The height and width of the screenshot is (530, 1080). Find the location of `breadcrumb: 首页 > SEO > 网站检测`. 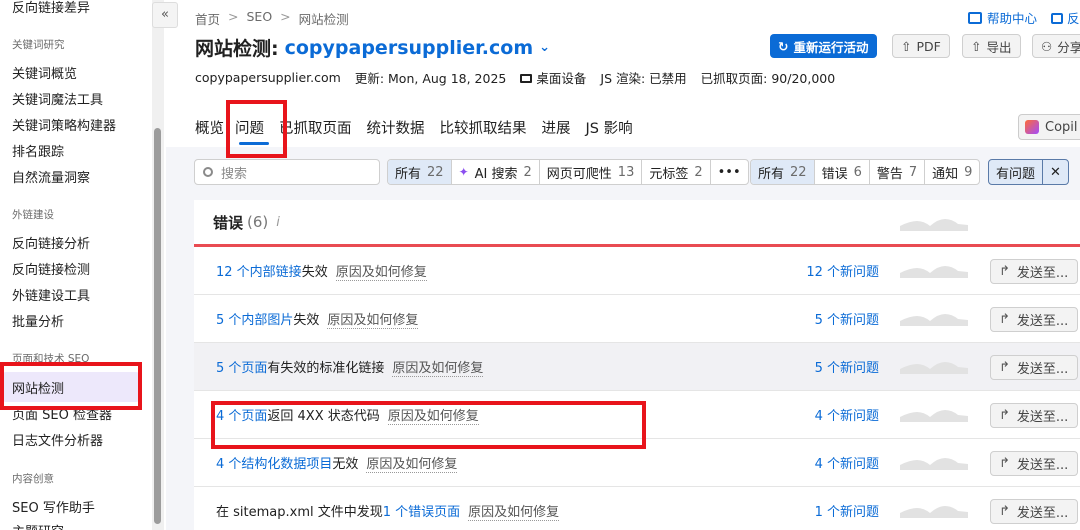

breadcrumb: 首页 > SEO > 网站检测 is located at coordinates (272, 18).